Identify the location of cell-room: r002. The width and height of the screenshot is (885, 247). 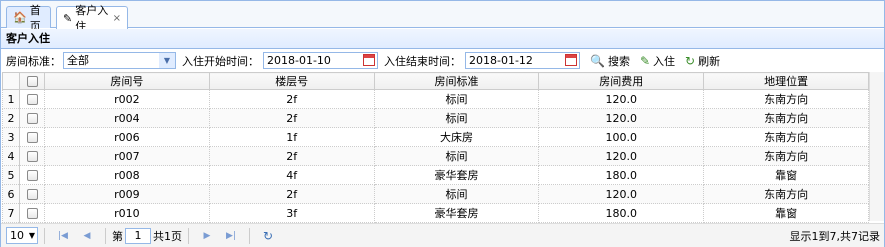
(127, 99).